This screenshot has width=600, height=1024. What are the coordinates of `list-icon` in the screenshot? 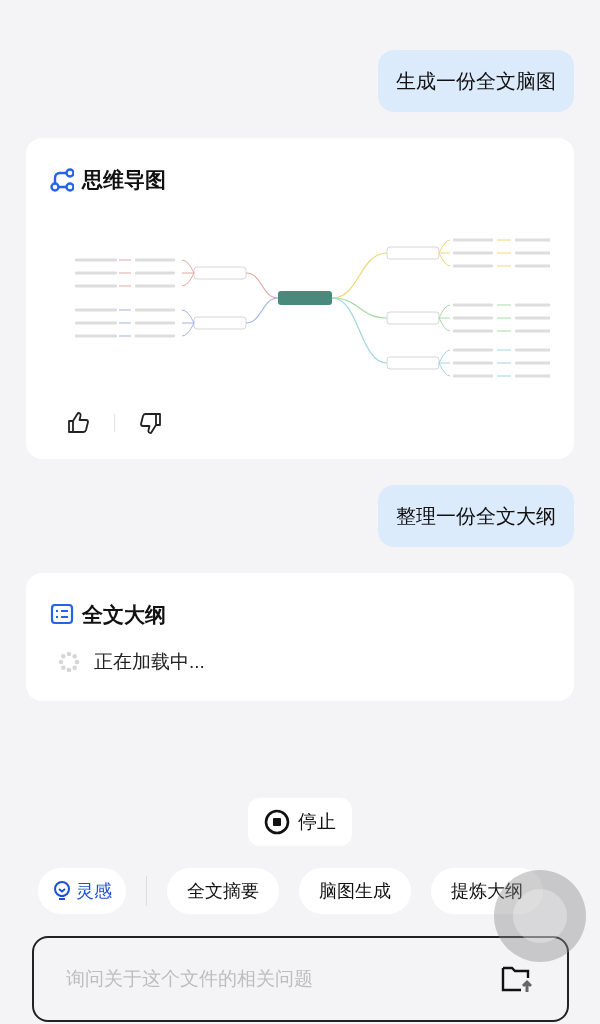 It's located at (62, 614).